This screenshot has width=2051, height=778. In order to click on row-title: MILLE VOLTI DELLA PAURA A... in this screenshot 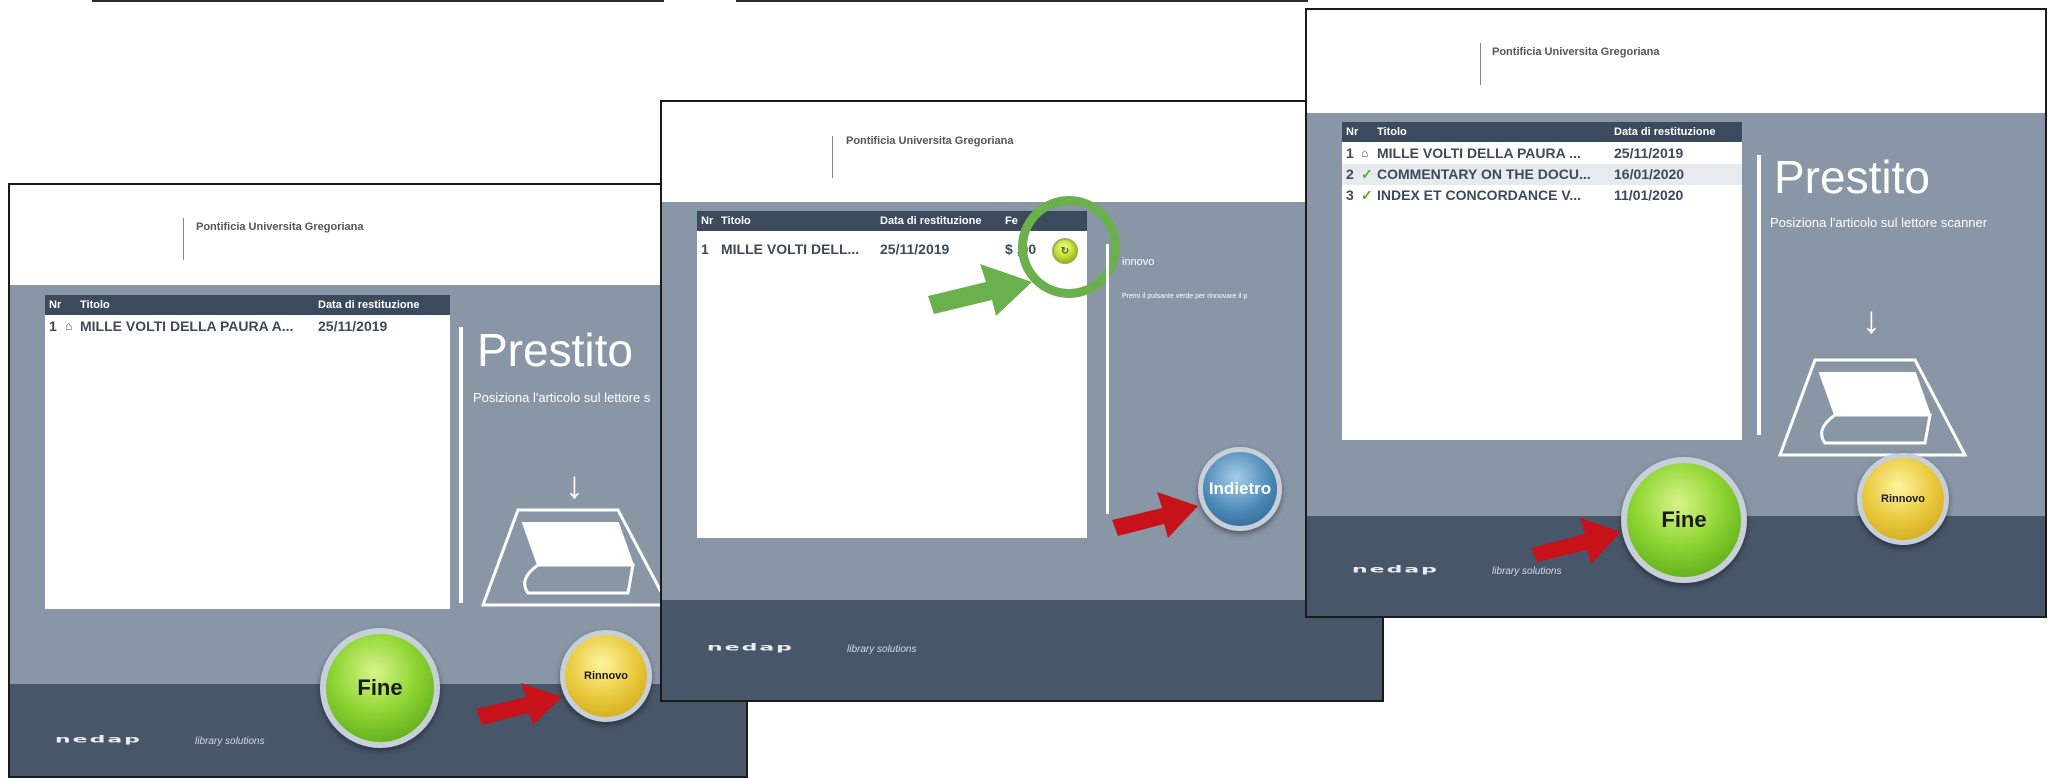, I will do `click(187, 326)`.